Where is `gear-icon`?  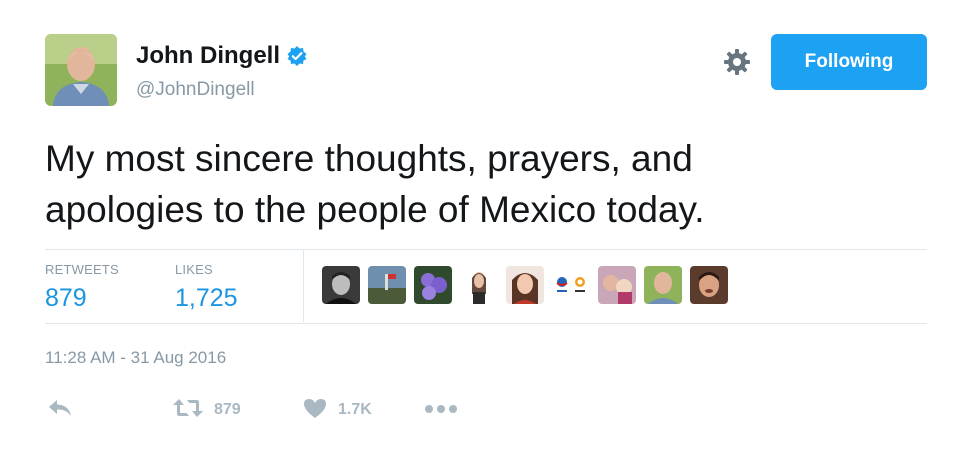
gear-icon is located at coordinates (737, 62).